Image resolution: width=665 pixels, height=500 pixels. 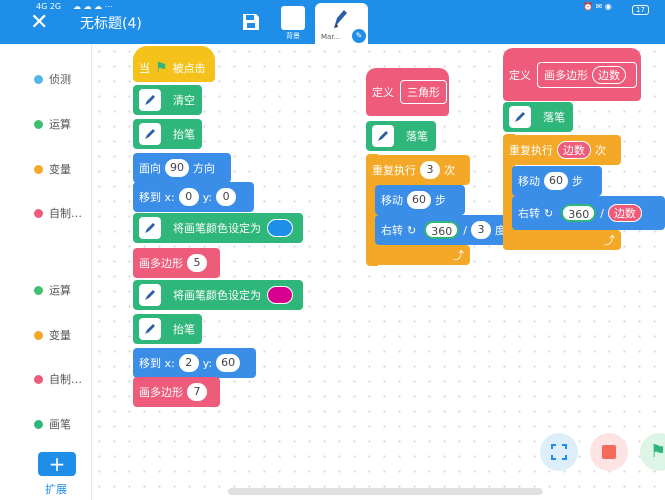 I want to click on turn-right-block: 右转 ↻ 360 / 边数, so click(x=588, y=213).